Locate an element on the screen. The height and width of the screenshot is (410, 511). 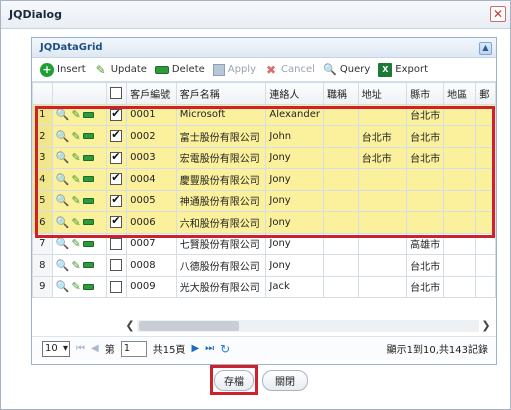
prev-page-icon: ◀ is located at coordinates (95, 348).